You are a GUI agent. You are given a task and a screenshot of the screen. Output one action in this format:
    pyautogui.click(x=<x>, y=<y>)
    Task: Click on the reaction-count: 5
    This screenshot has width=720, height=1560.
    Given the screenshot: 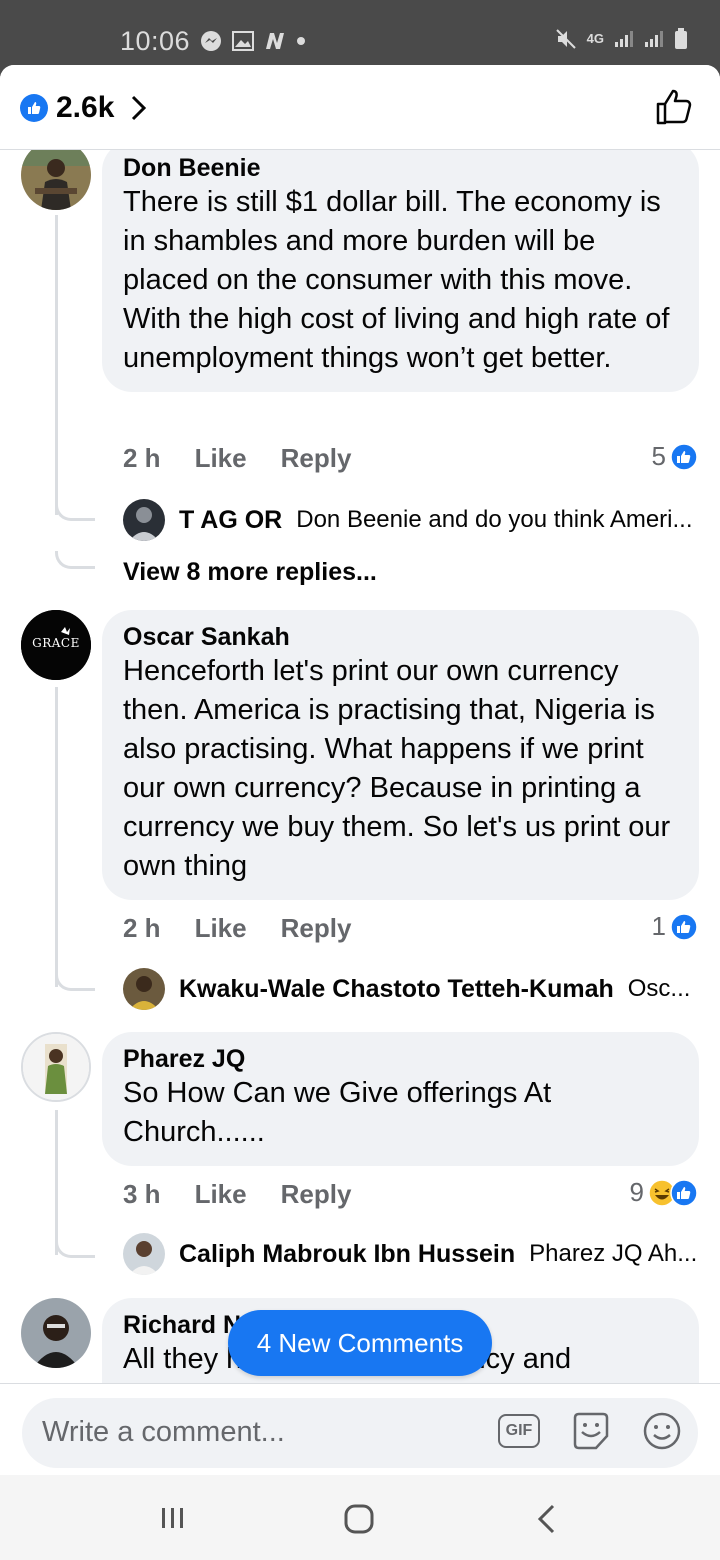 What is the action you would take?
    pyautogui.click(x=675, y=456)
    